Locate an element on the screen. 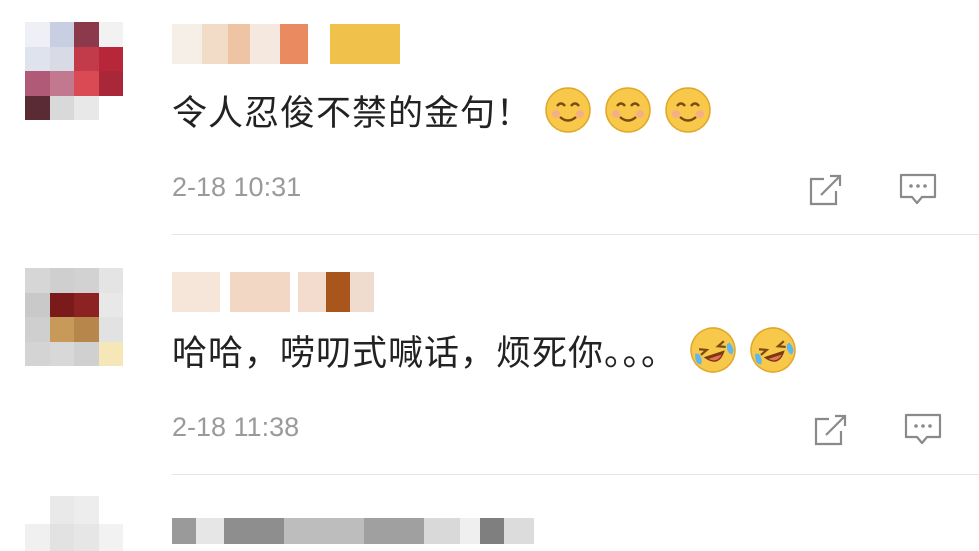 The image size is (979, 551). comment-time: 2-18 10:31 is located at coordinates (237, 187).